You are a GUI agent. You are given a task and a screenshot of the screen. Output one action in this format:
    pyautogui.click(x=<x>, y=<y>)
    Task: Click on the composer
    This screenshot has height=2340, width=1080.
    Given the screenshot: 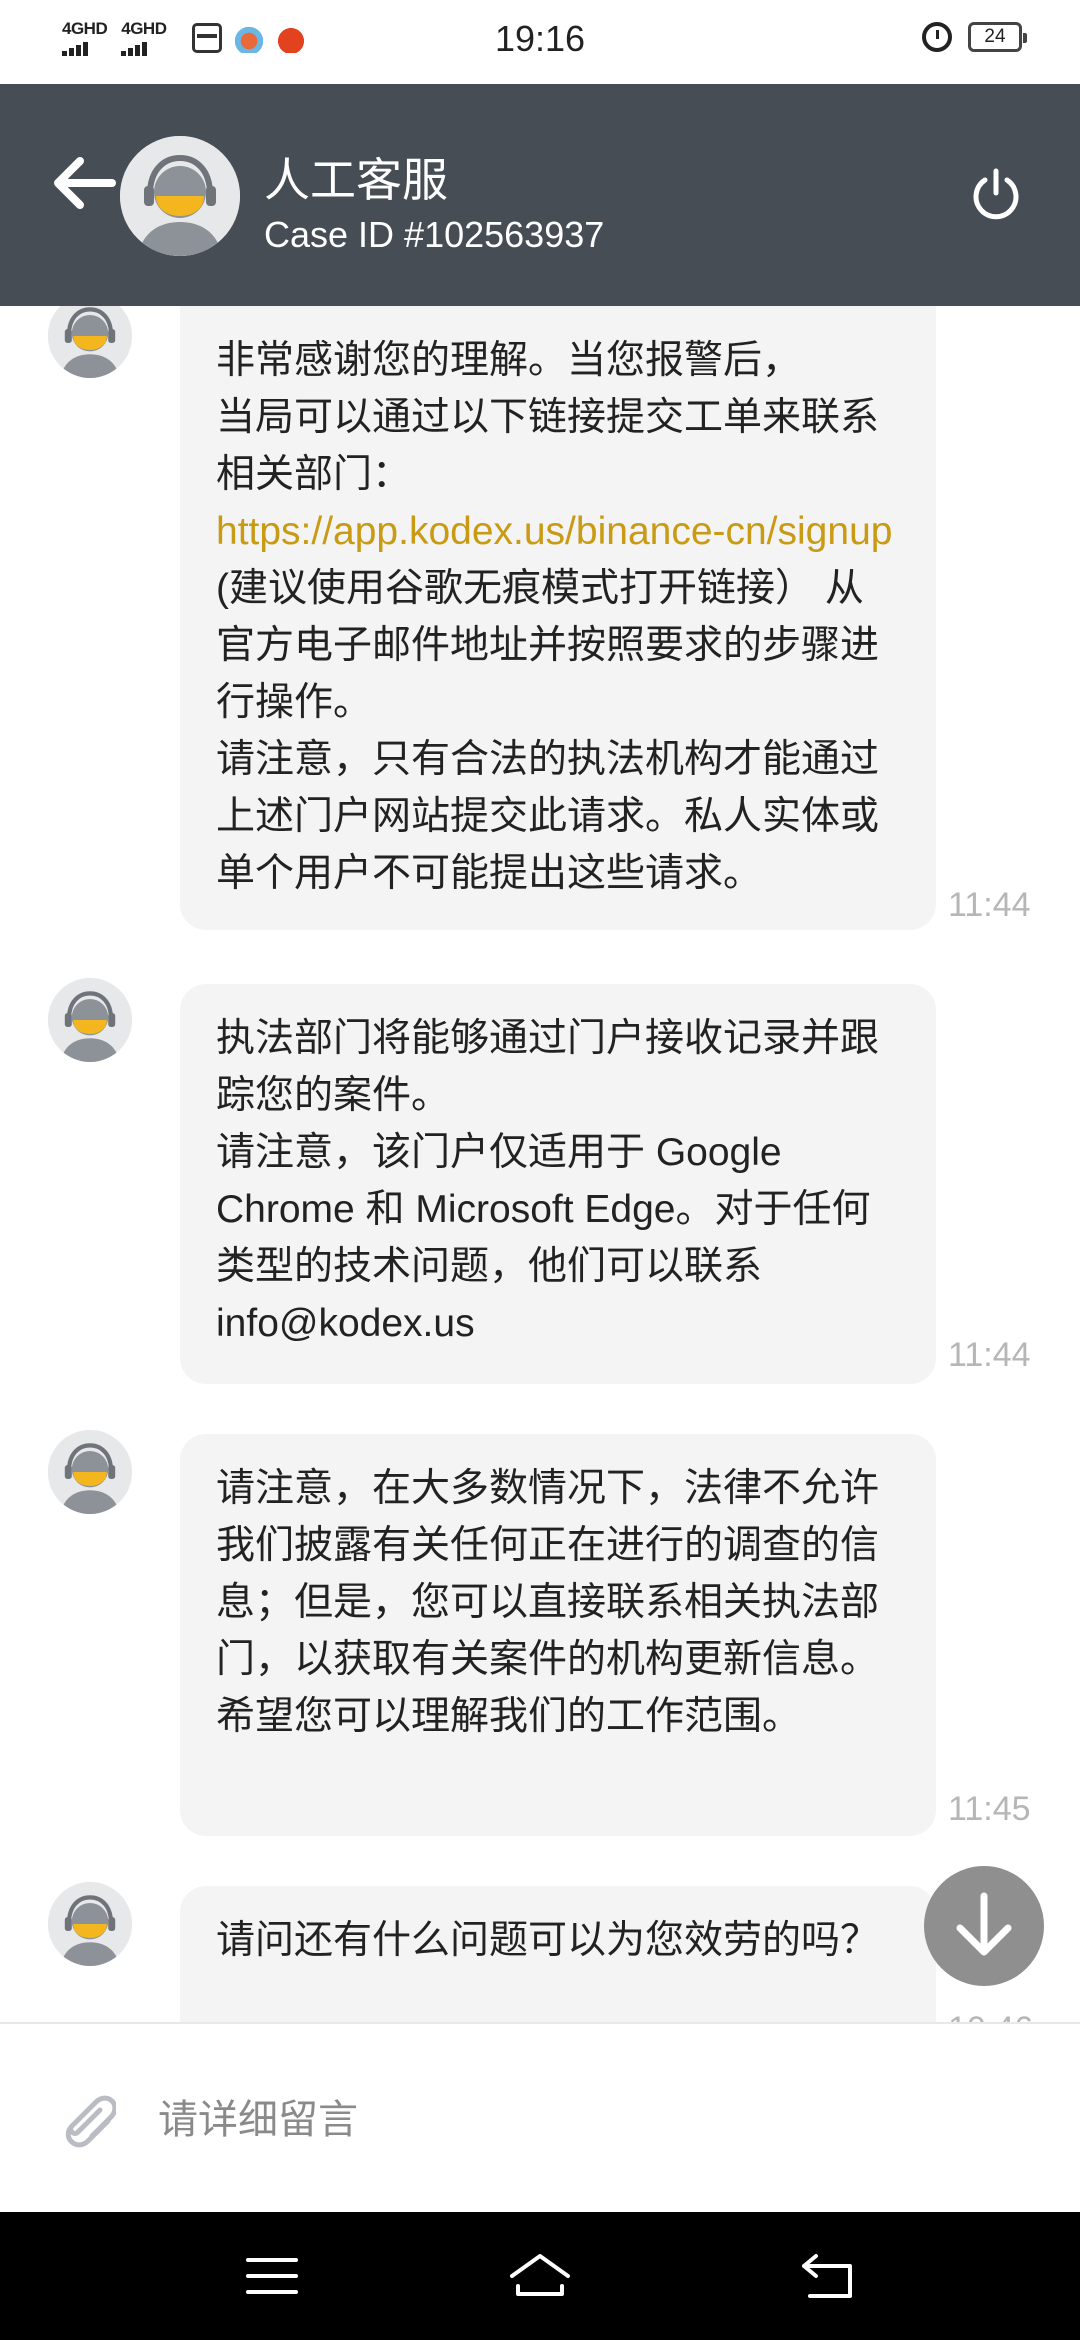 What is the action you would take?
    pyautogui.click(x=540, y=2117)
    